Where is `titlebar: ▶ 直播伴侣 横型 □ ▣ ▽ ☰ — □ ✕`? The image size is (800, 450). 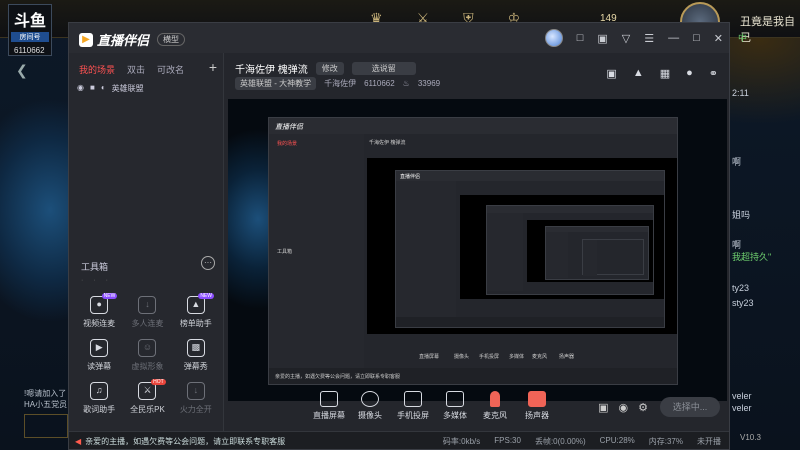
titlebar: ▶ 直播伴侣 横型 □ ▣ ▽ ☰ — □ ✕ is located at coordinates (399, 38).